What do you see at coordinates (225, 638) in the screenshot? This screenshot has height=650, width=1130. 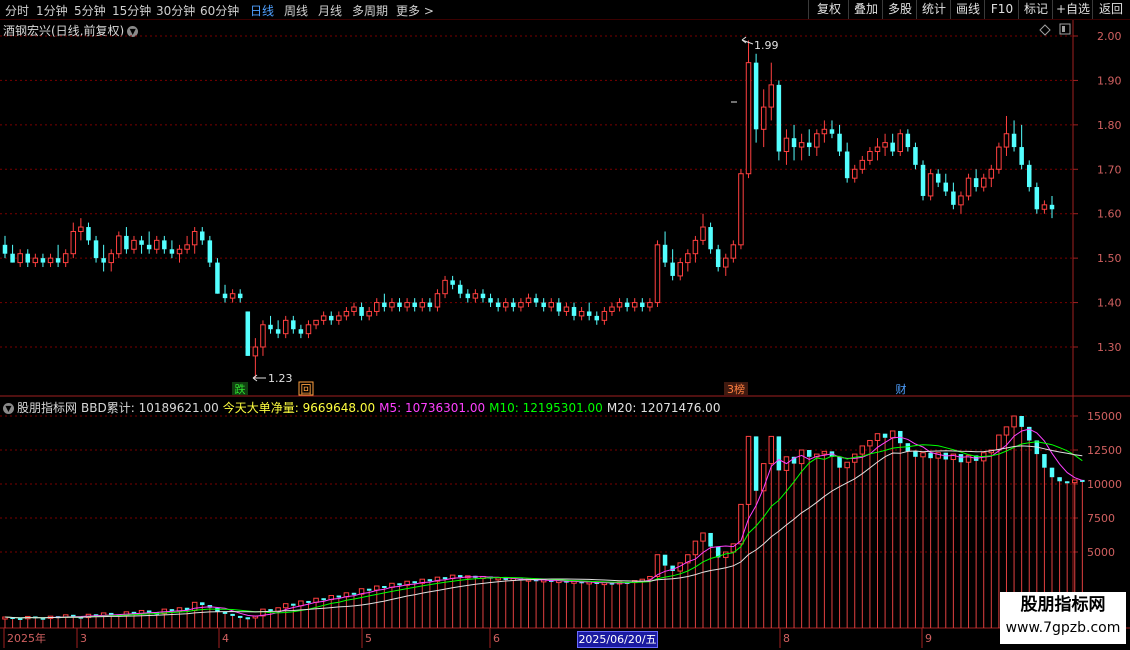 I see `date-axis-label: 4` at bounding box center [225, 638].